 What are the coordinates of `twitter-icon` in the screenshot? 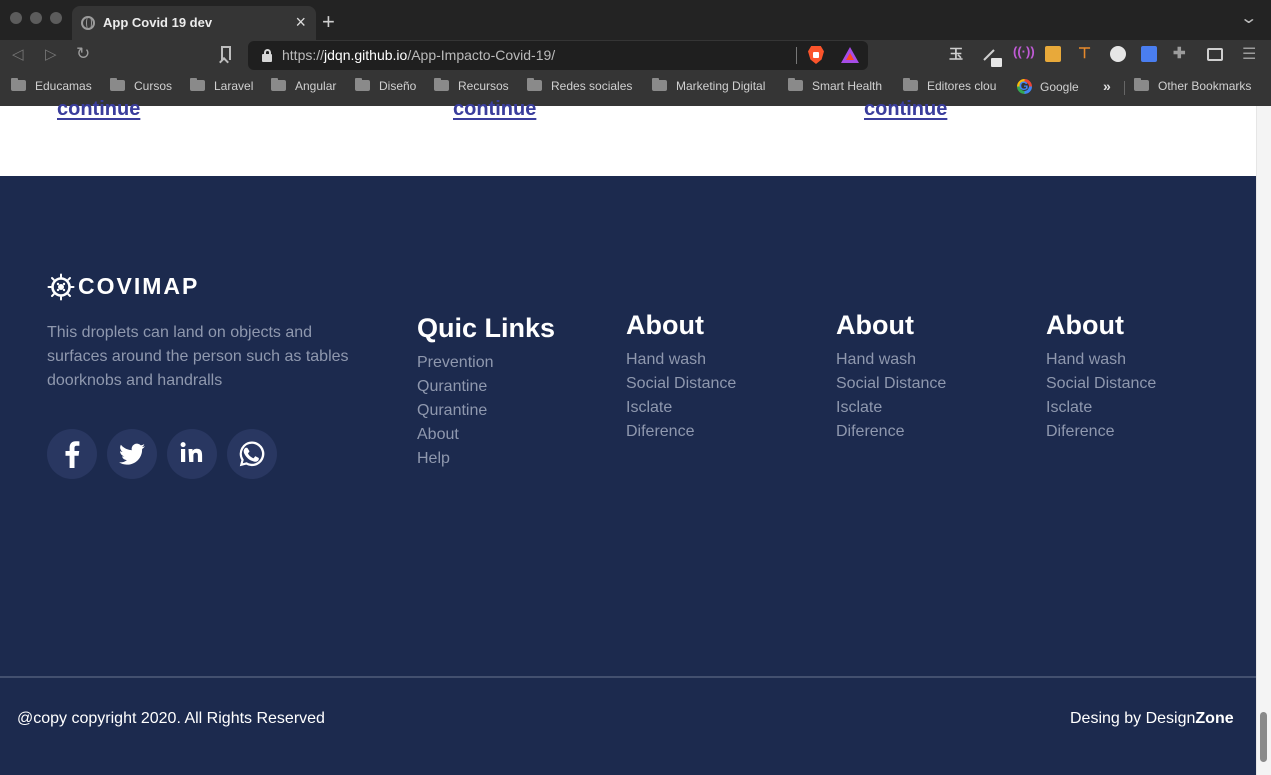 It's located at (132, 454).